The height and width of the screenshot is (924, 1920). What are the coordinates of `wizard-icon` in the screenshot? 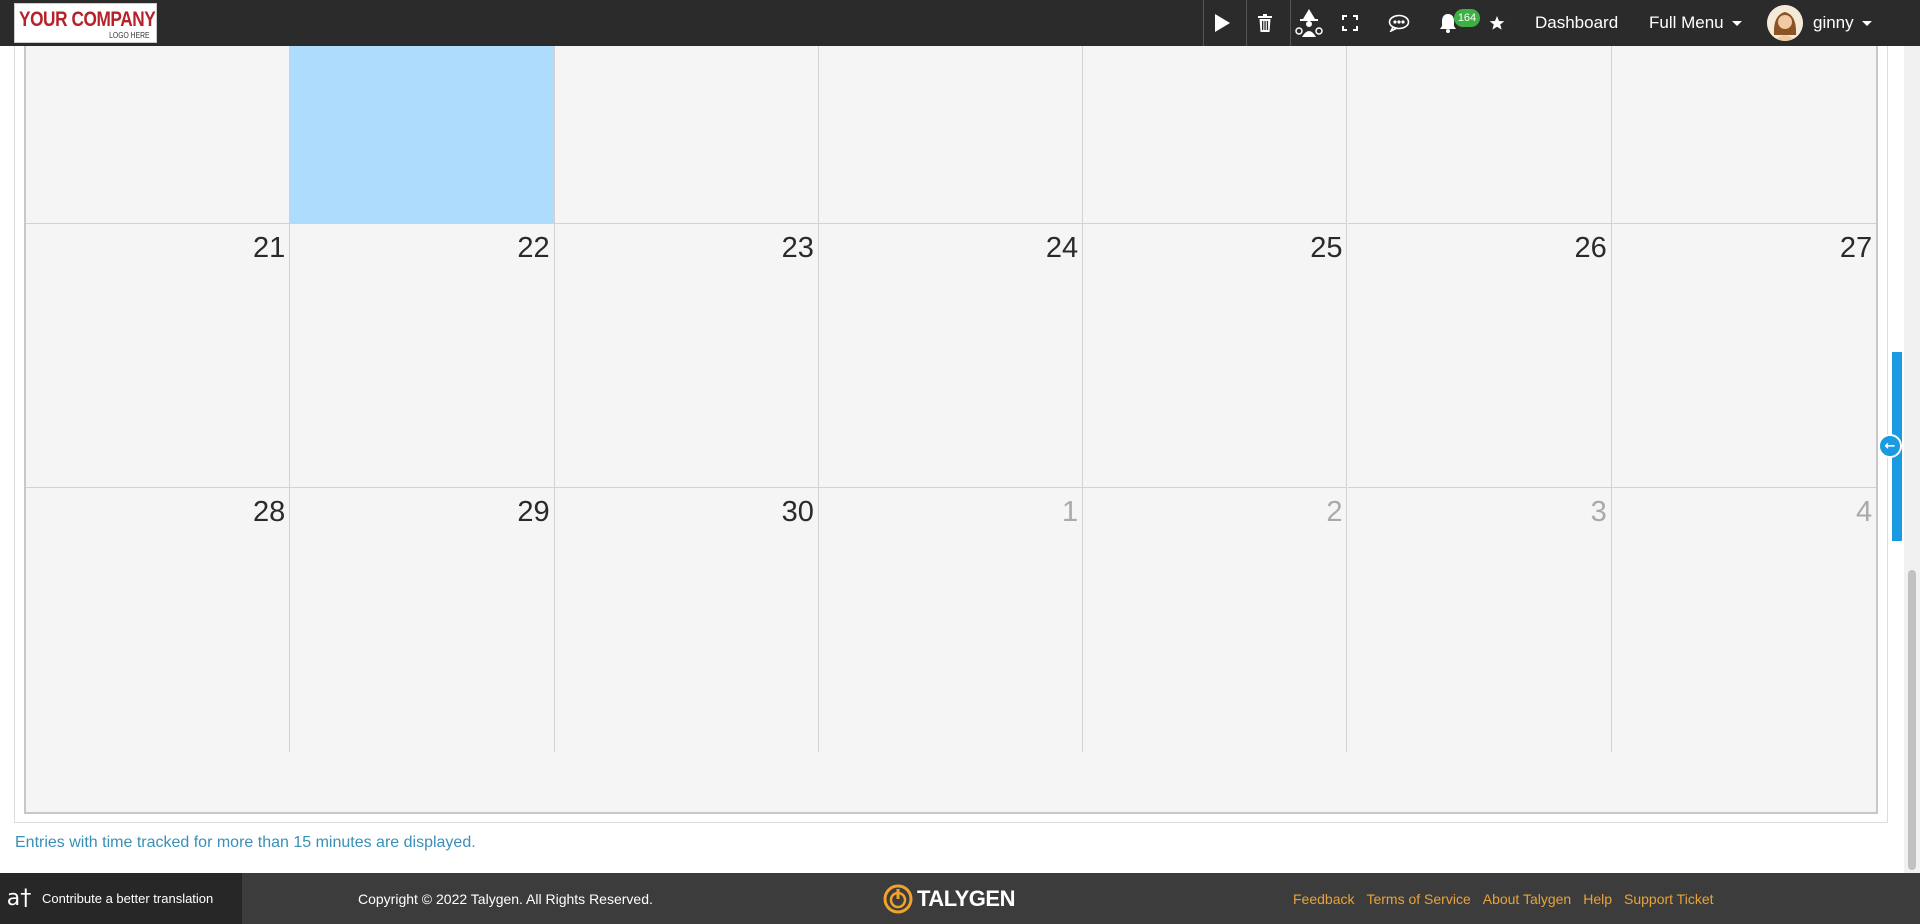 It's located at (1309, 23).